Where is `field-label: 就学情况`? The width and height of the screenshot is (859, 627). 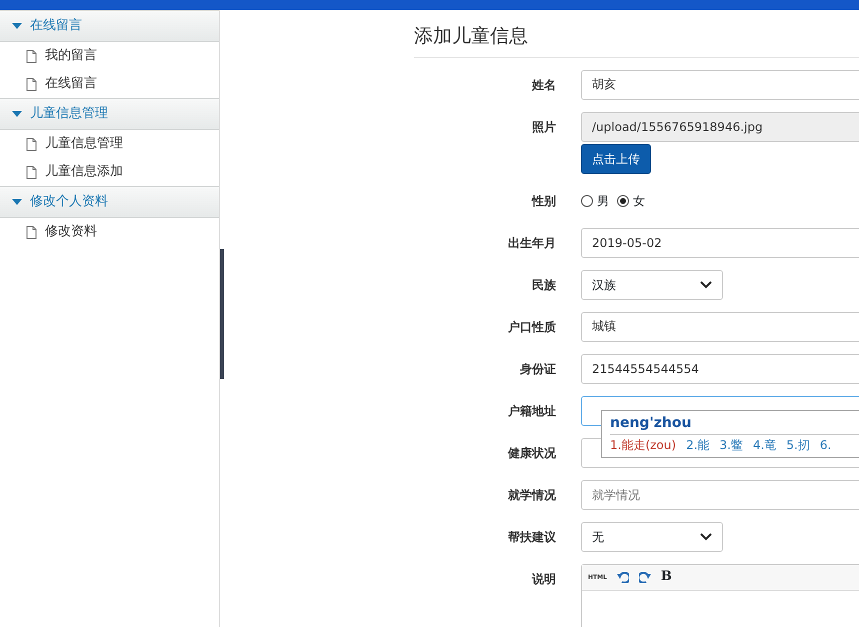
field-label: 就学情况 is located at coordinates (531, 495).